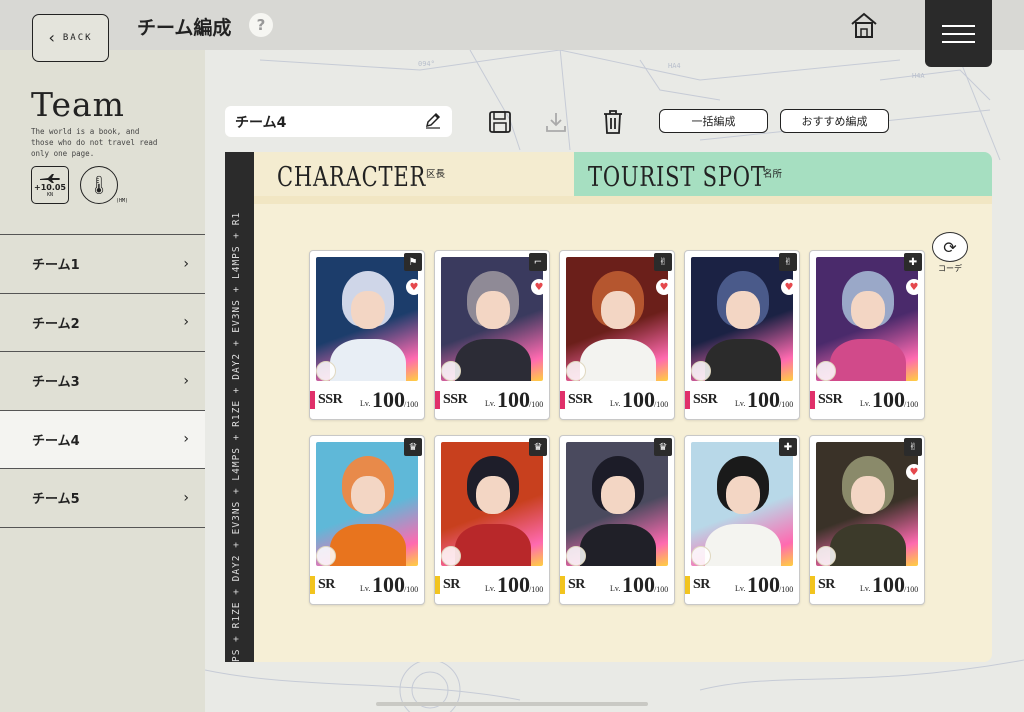  I want to click on help-button: ?, so click(261, 25).